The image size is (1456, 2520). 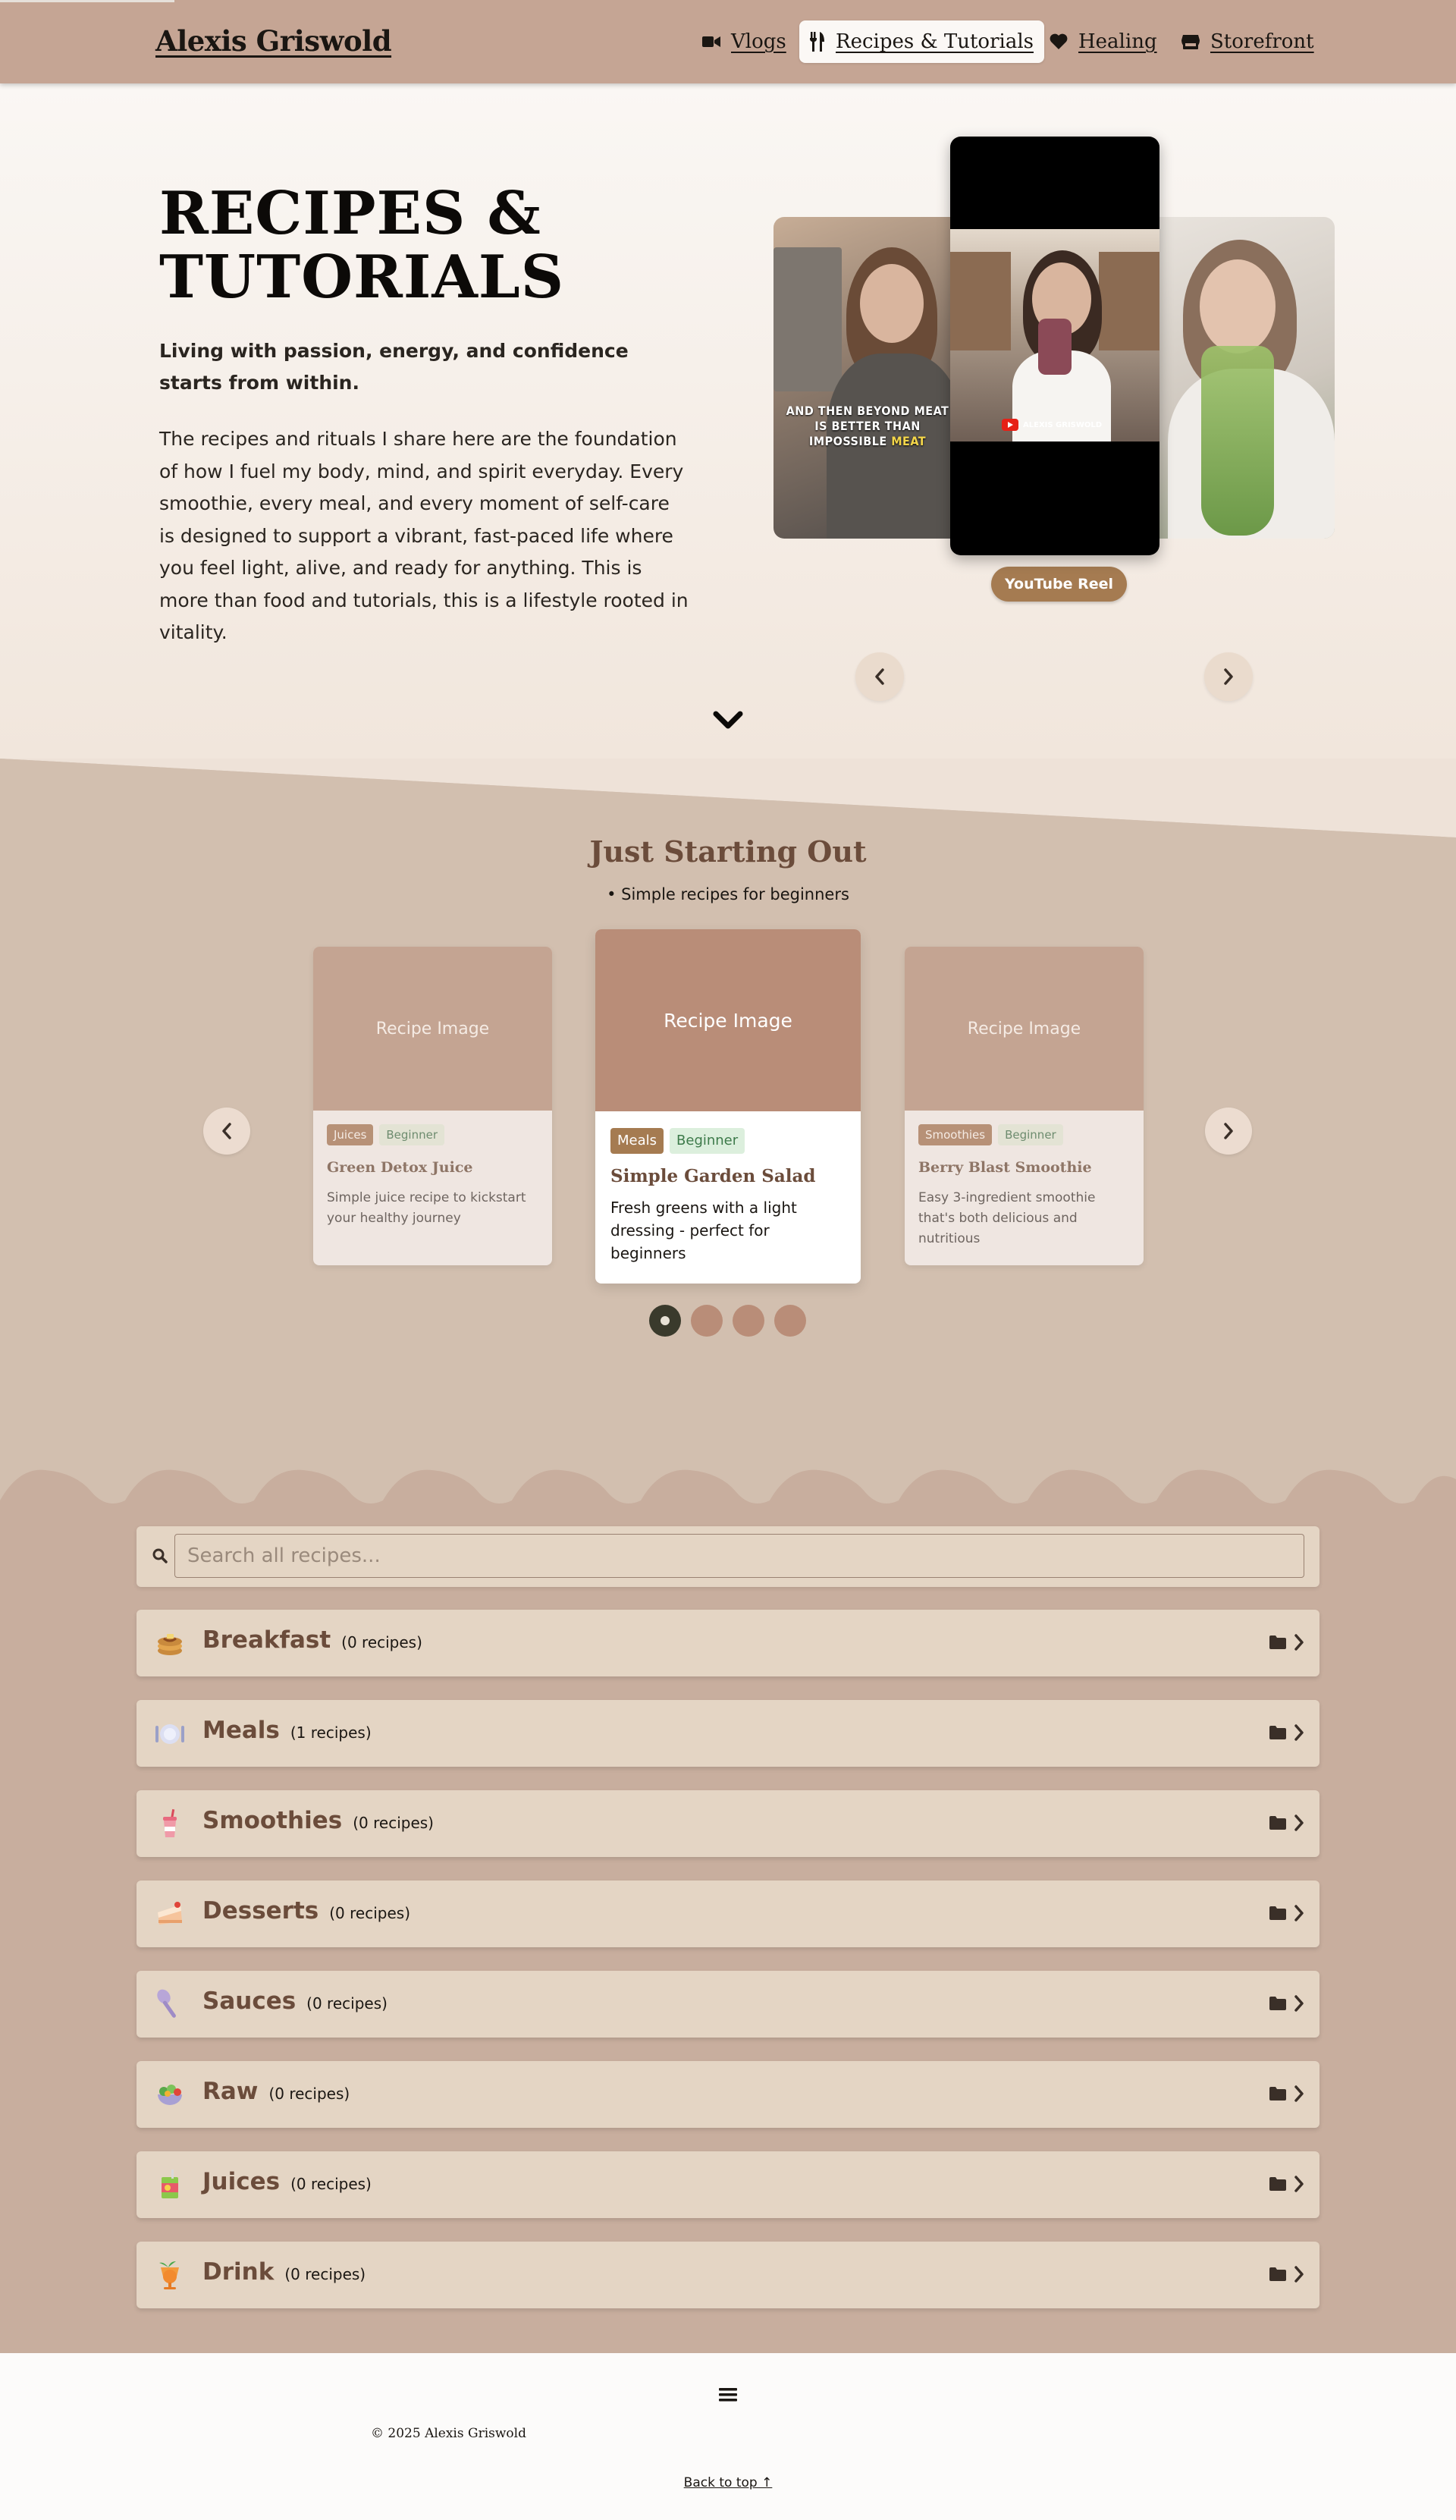 I want to click on reel-player-active: ALEXIS GRISWOLD, so click(x=1054, y=346).